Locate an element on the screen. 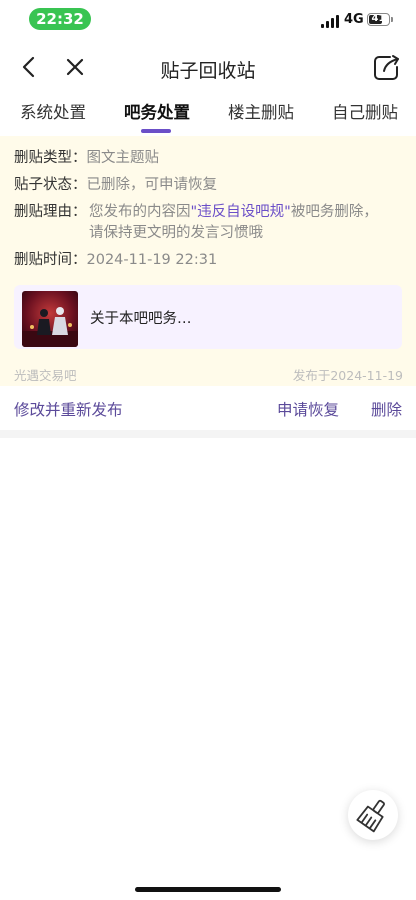 This screenshot has height=900, width=416. share-button is located at coordinates (387, 67).